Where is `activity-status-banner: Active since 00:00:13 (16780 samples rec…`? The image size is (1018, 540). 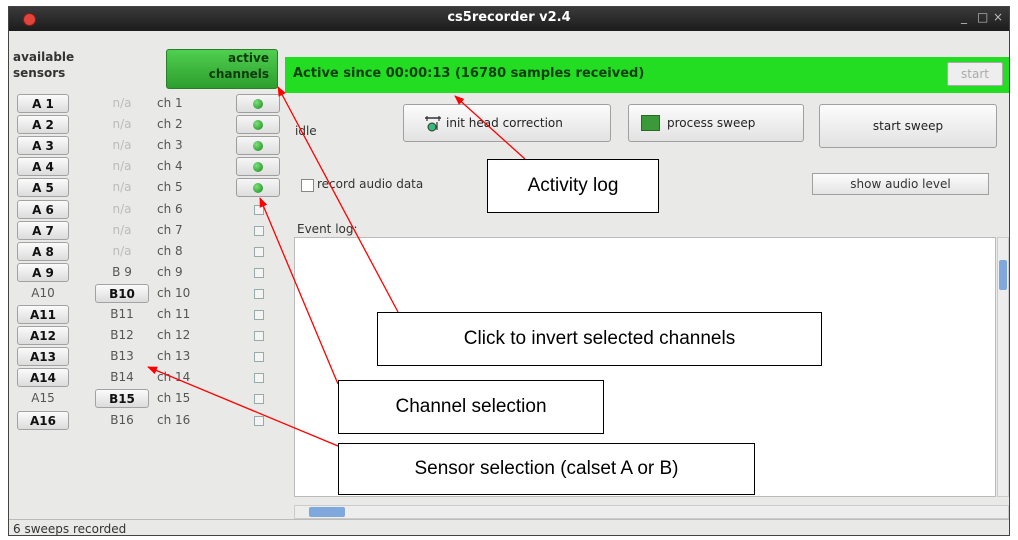 activity-status-banner: Active since 00:00:13 (16780 samples rec… is located at coordinates (647, 75).